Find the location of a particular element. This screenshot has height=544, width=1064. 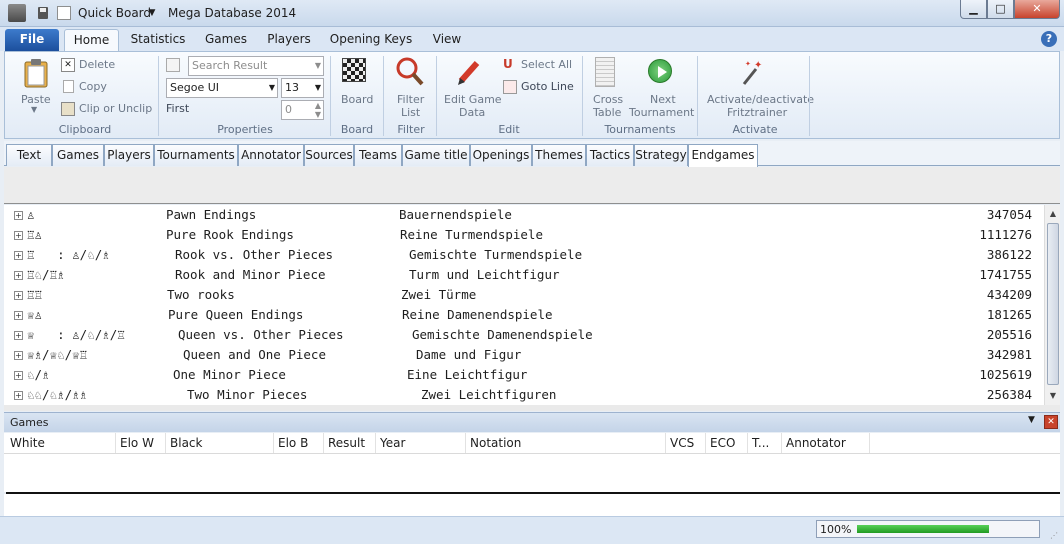

quick-board-checkbox is located at coordinates (64, 13).